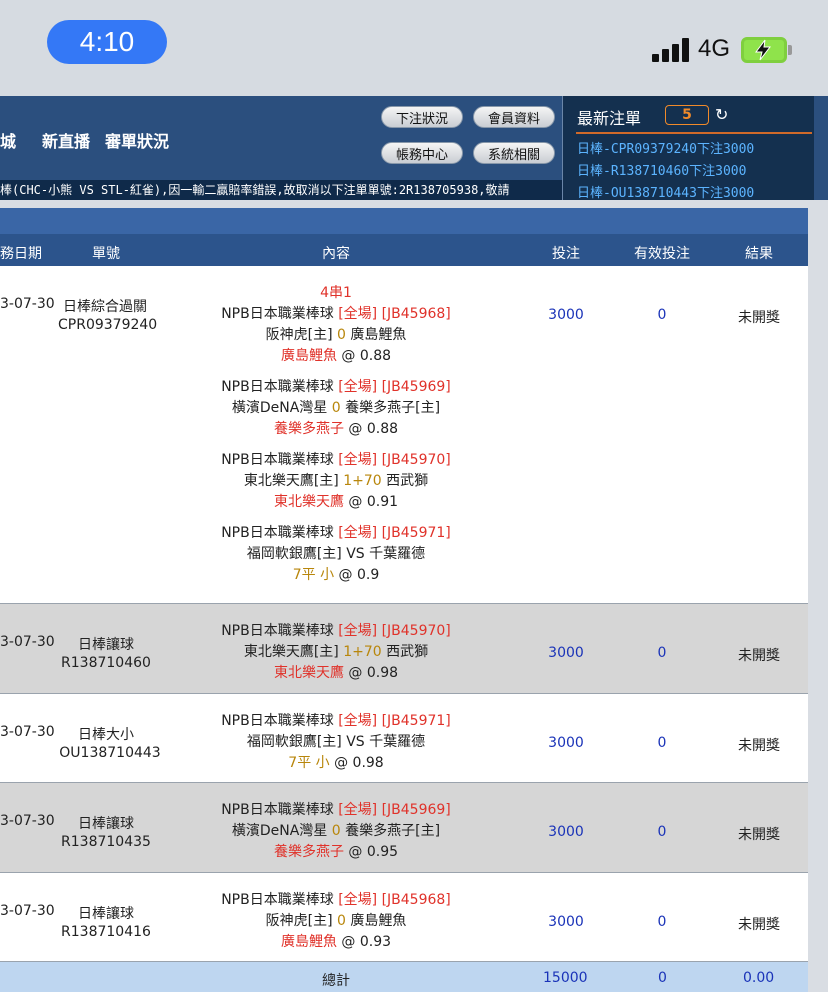 This screenshot has height=992, width=828. What do you see at coordinates (414, 48) in the screenshot?
I see `status-bar: 4:10 4G` at bounding box center [414, 48].